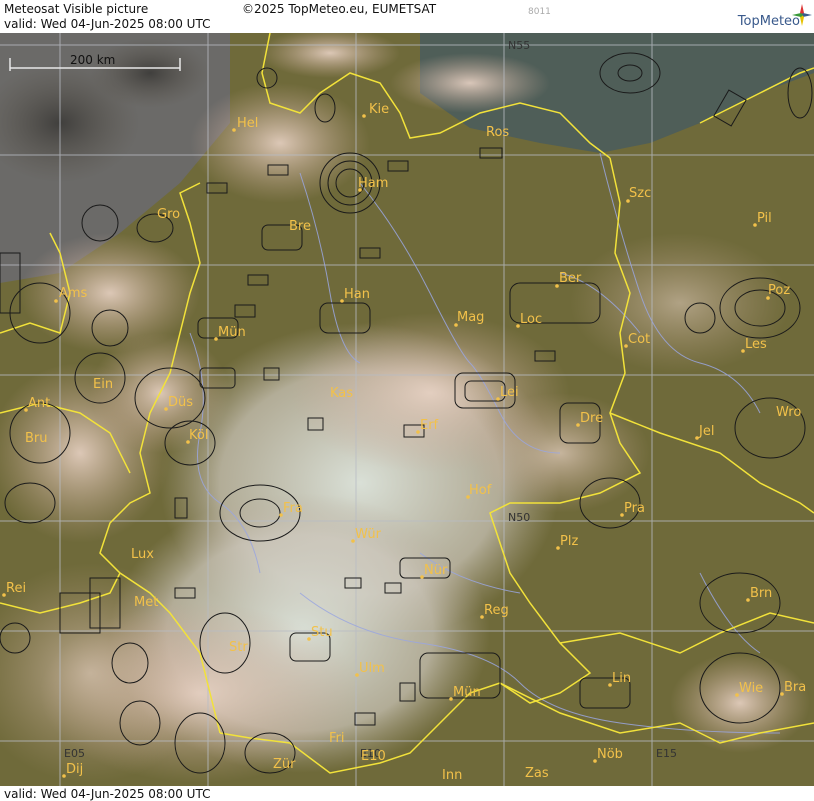 The image size is (814, 801). Describe the element at coordinates (357, 294) in the screenshot. I see `city-label: Han` at that location.